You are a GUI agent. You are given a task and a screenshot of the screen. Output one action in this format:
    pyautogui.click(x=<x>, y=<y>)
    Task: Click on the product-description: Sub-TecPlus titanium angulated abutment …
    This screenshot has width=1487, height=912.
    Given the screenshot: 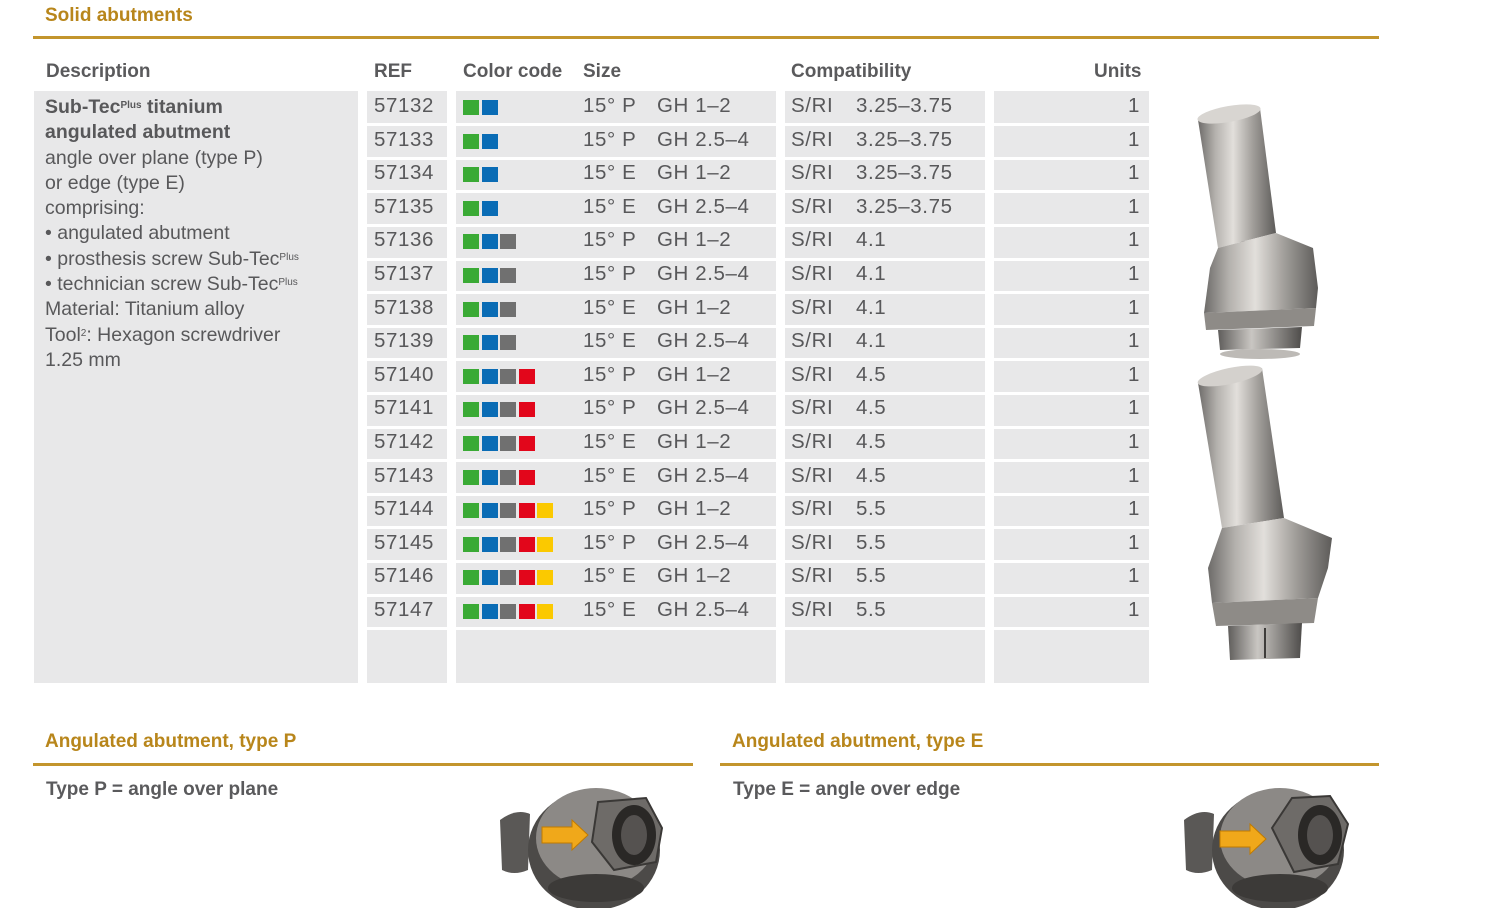 What is the action you would take?
    pyautogui.click(x=197, y=234)
    